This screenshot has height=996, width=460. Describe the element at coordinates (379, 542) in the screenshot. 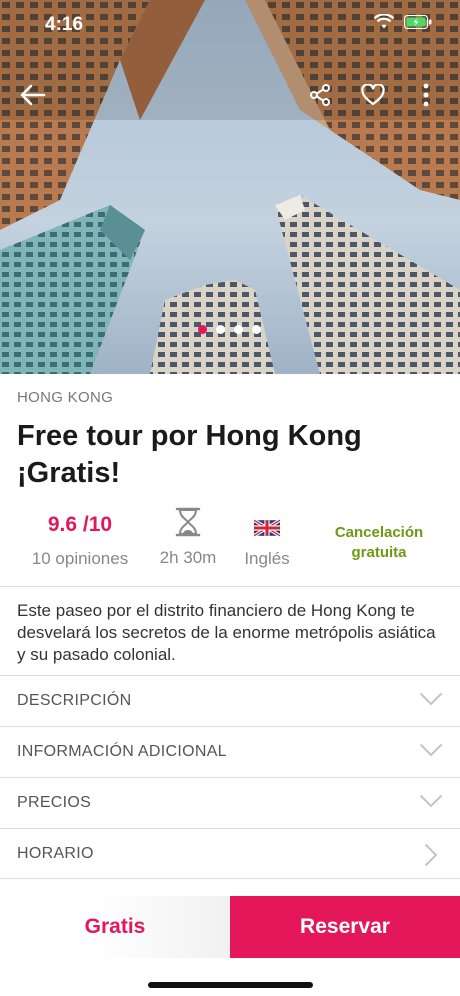

I see `free-cancellation-badge: Cancelación gratuita` at that location.